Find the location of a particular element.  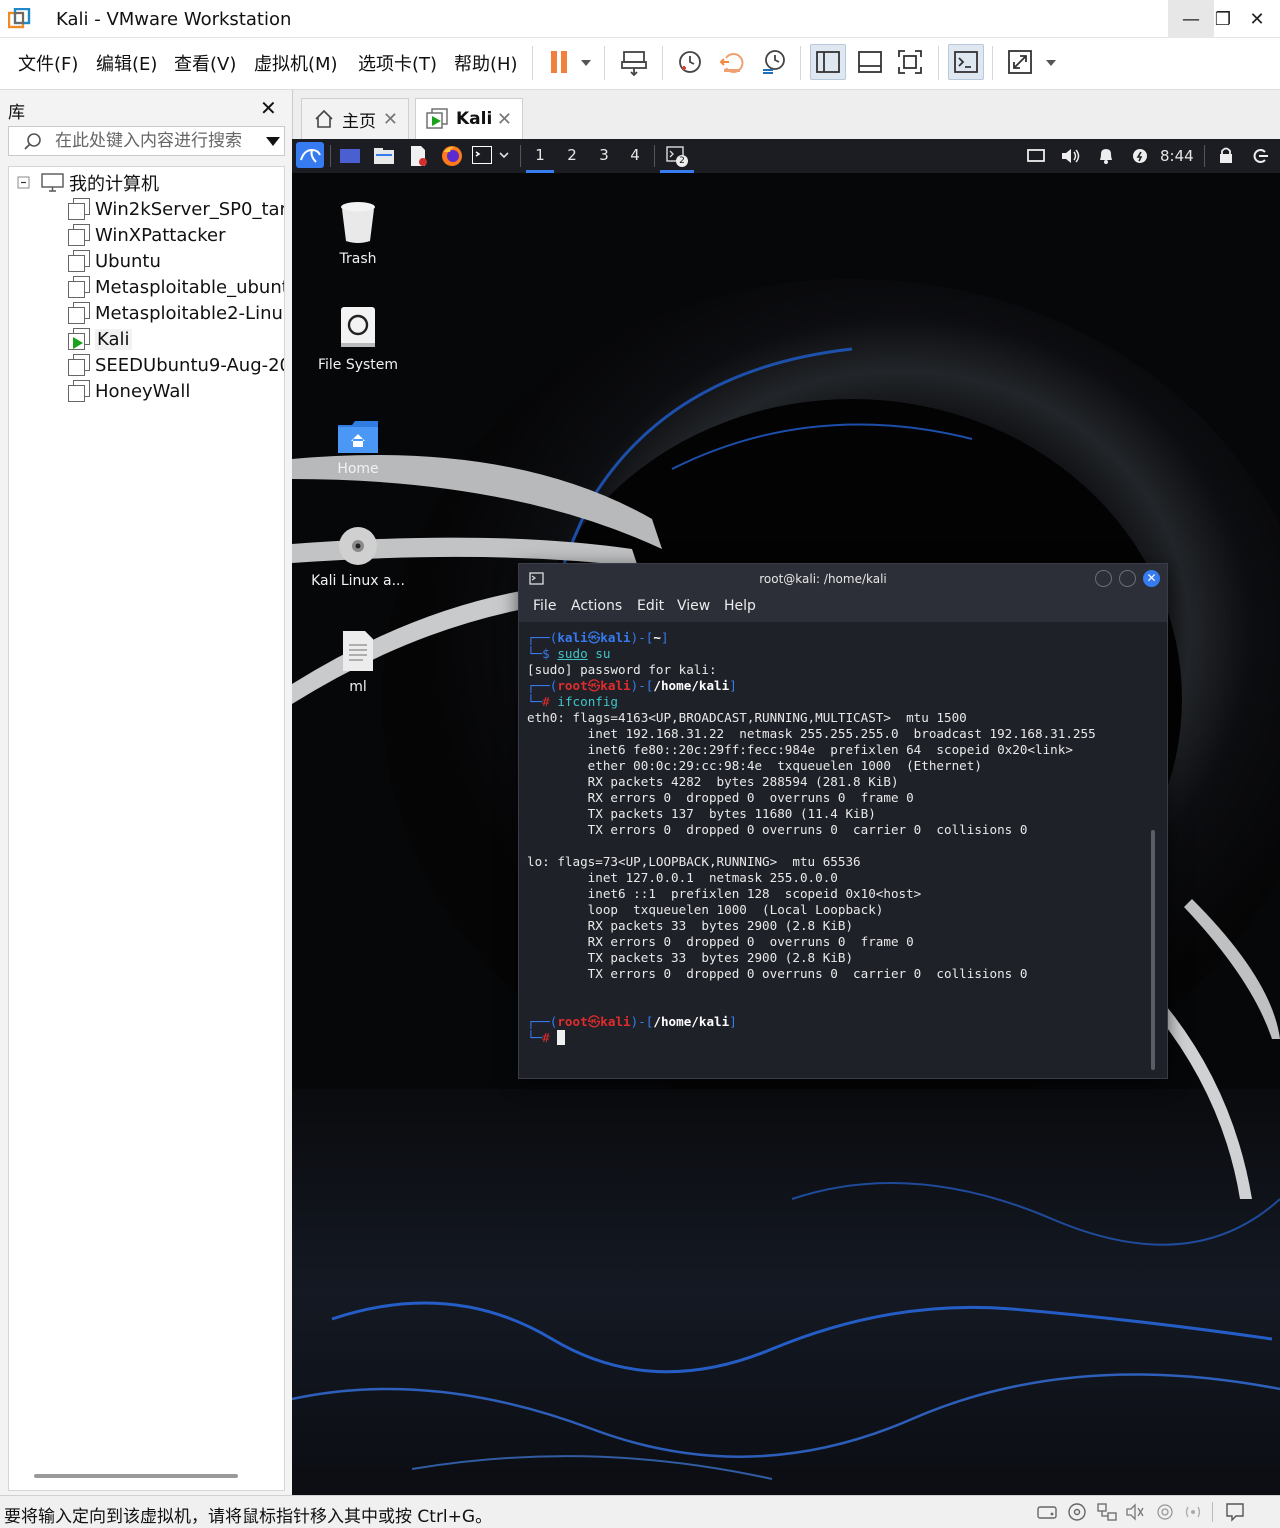

panel-clock: 8:44 is located at coordinates (1177, 156).